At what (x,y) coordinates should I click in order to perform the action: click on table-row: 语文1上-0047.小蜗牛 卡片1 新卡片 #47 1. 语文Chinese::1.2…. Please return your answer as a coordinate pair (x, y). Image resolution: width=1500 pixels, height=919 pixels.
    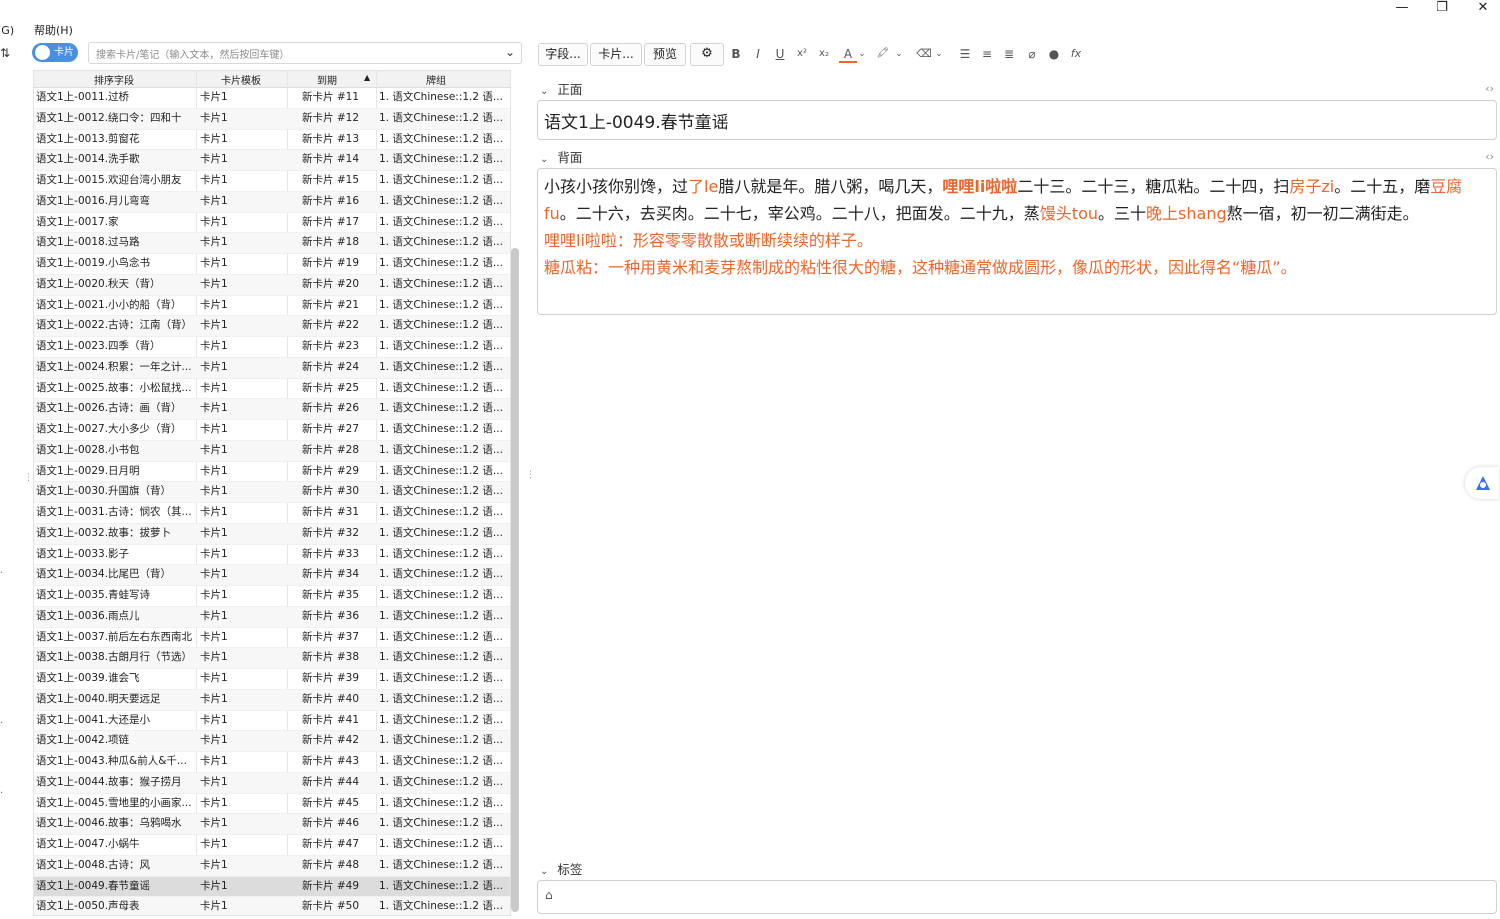
    Looking at the image, I should click on (272, 845).